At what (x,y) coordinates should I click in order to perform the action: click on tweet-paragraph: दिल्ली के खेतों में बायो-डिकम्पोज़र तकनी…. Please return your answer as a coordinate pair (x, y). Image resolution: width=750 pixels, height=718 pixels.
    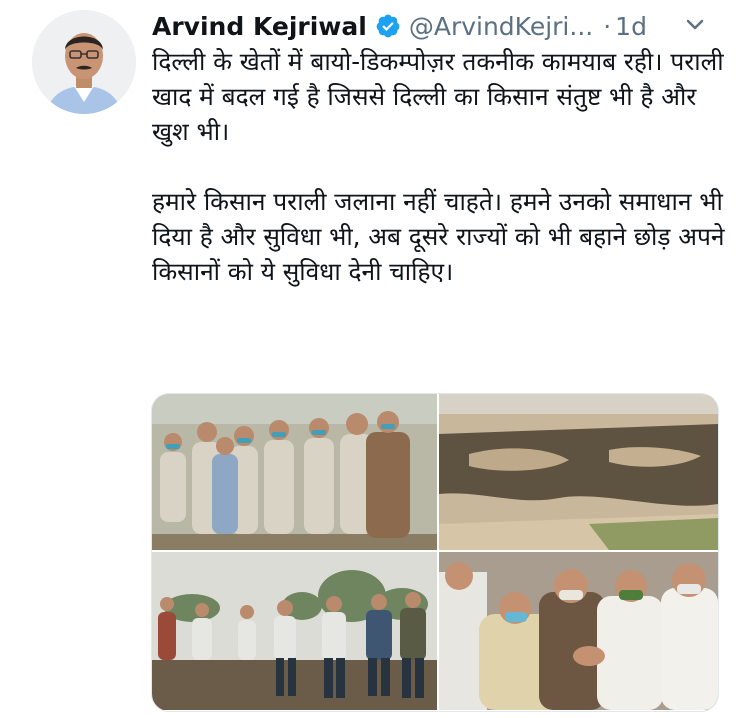
    Looking at the image, I should click on (438, 96).